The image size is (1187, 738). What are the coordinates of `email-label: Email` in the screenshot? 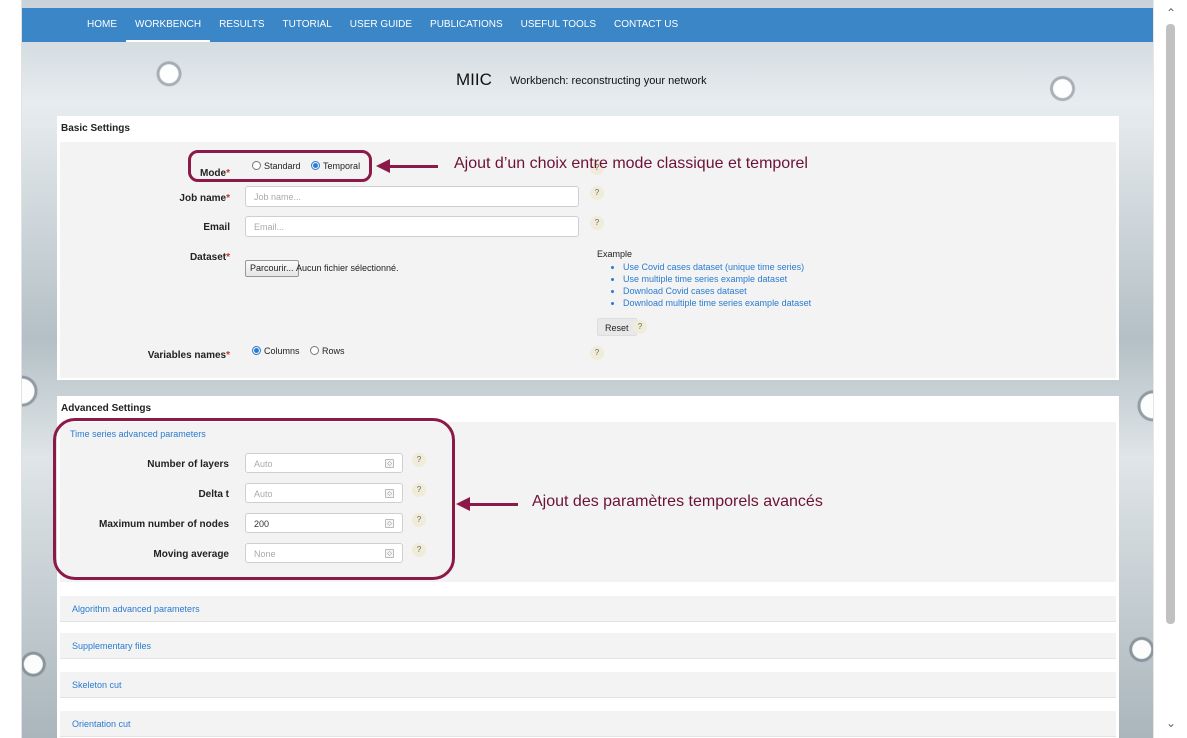 It's located at (216, 227).